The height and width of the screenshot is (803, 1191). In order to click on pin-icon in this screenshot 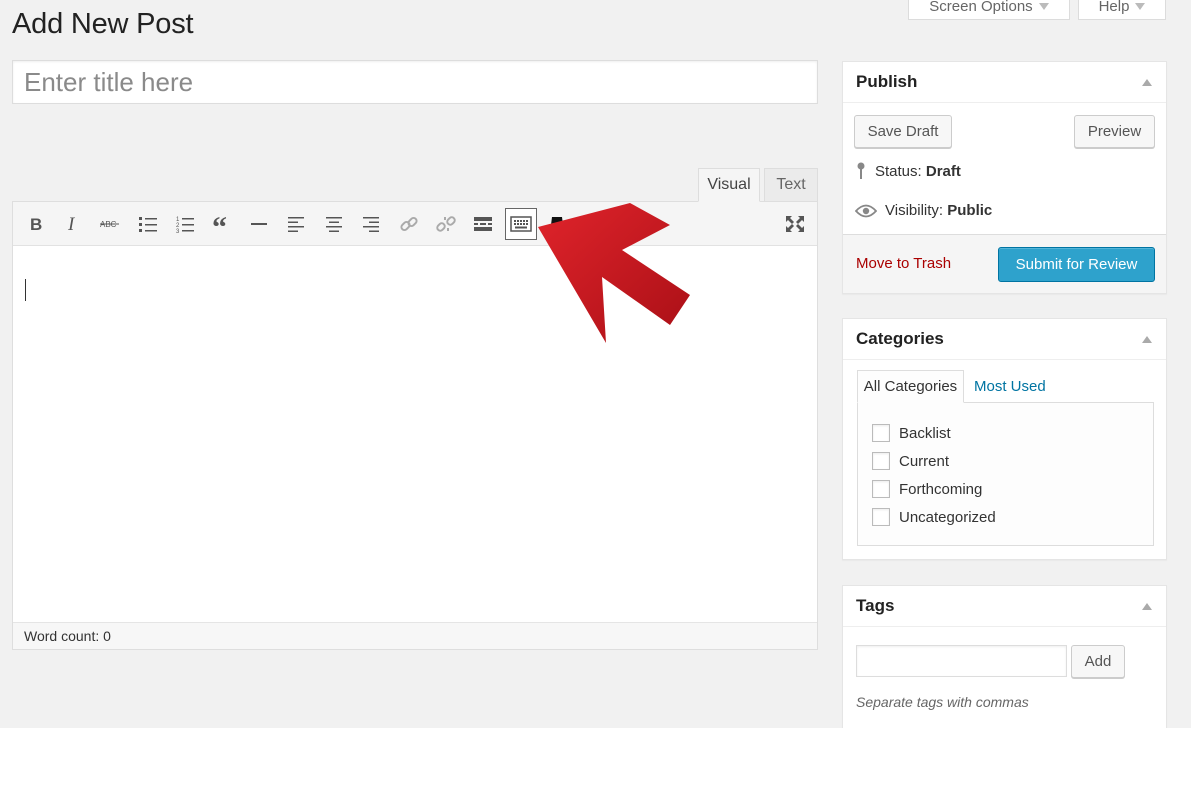, I will do `click(861, 170)`.